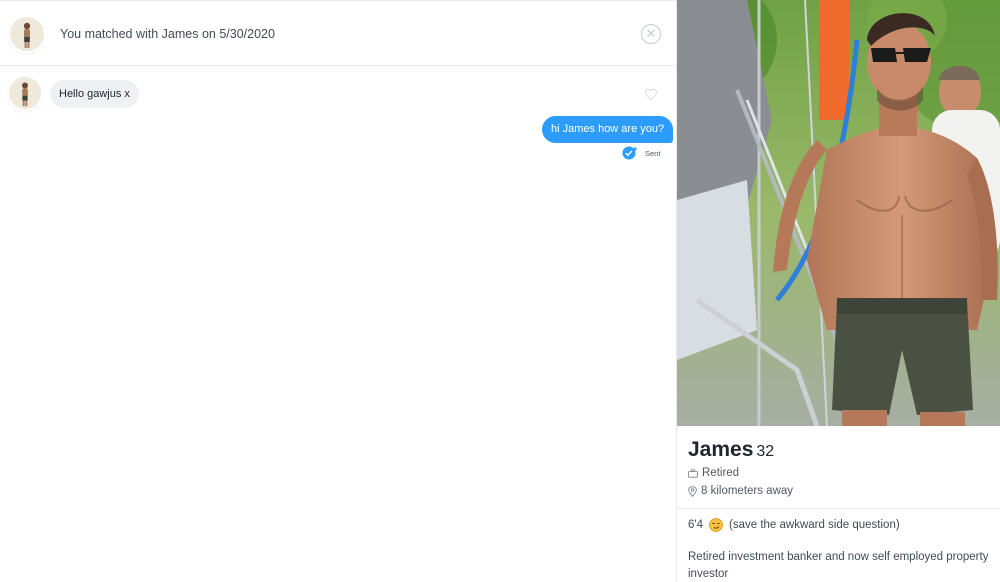 Image resolution: width=1000 pixels, height=582 pixels. What do you see at coordinates (693, 473) in the screenshot?
I see `briefcase-icon` at bounding box center [693, 473].